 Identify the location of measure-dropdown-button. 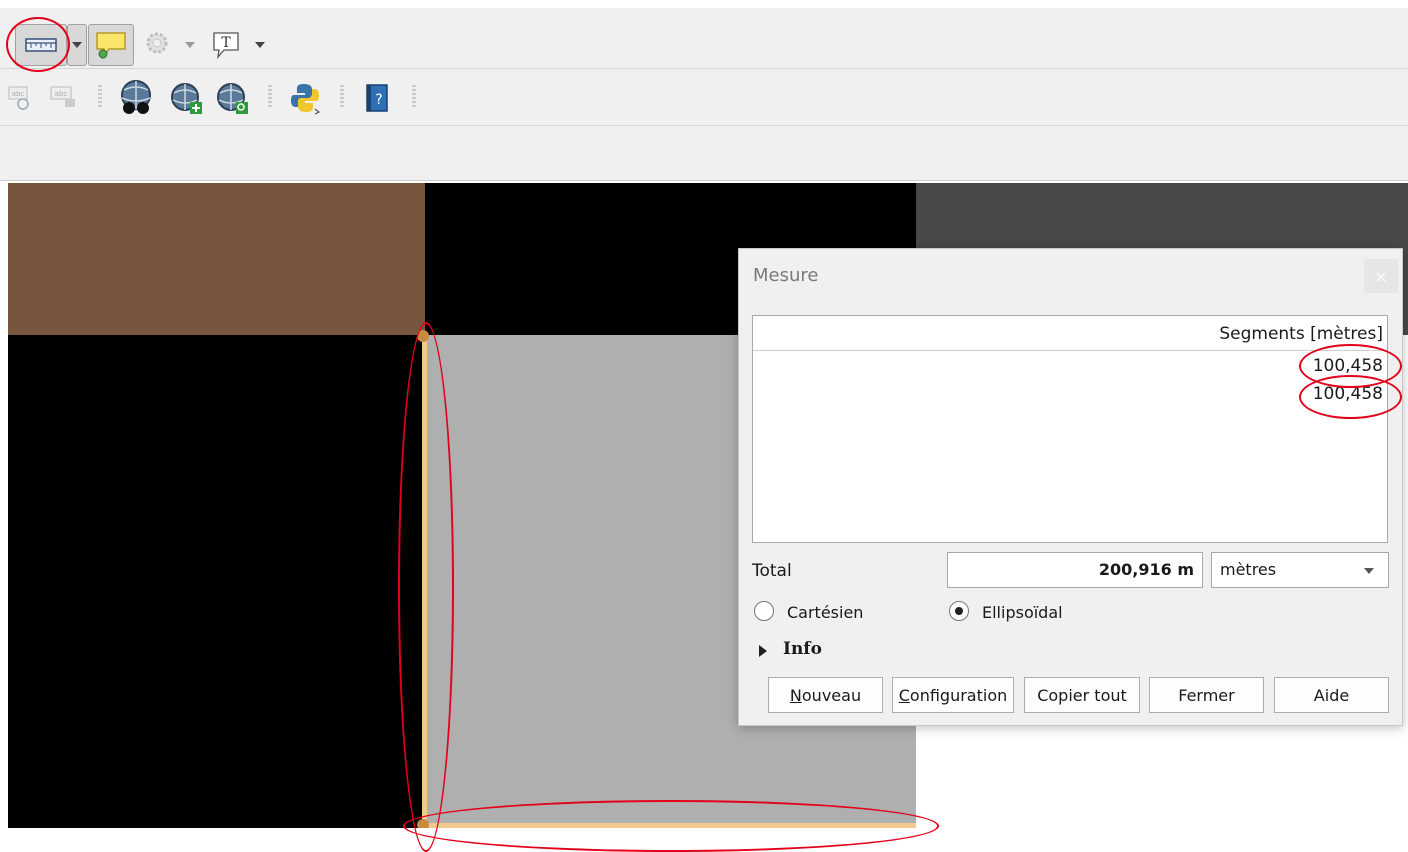
(77, 45).